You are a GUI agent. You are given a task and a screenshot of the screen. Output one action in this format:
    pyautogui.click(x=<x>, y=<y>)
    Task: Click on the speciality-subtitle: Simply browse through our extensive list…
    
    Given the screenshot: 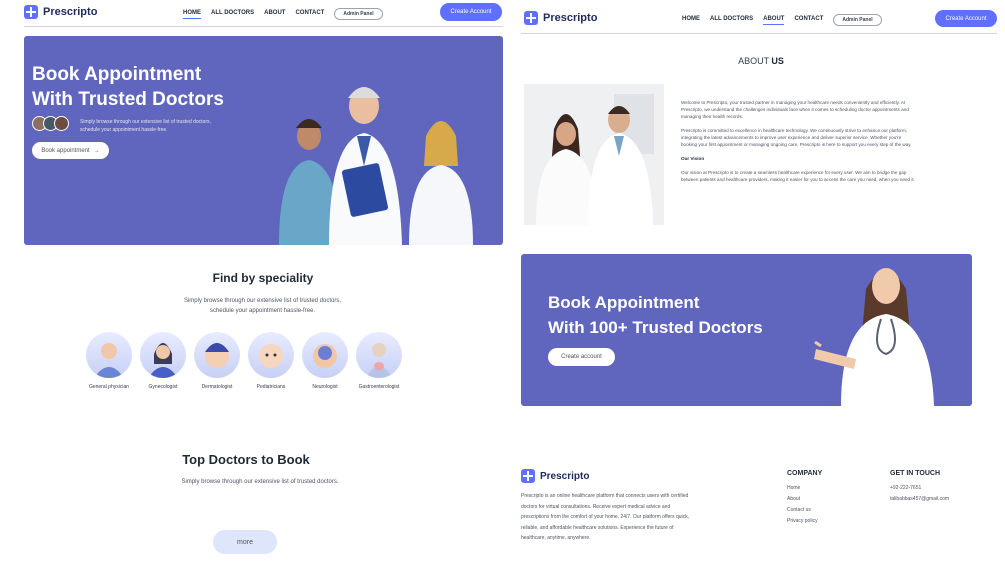 What is the action you would take?
    pyautogui.click(x=262, y=306)
    